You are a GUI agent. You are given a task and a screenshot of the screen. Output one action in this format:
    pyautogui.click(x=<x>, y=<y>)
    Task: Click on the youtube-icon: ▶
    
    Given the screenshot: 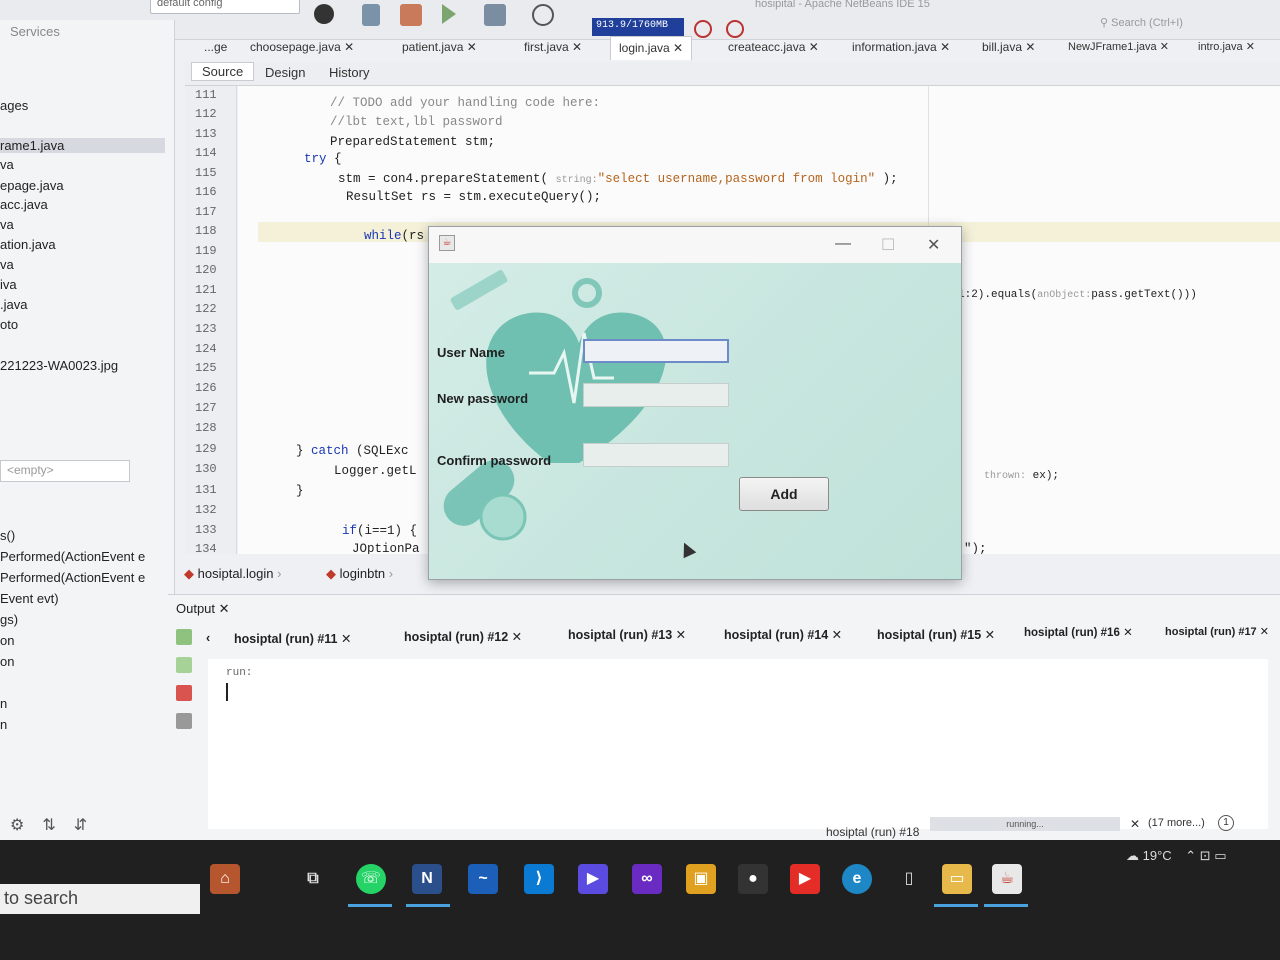 What is the action you would take?
    pyautogui.click(x=805, y=879)
    